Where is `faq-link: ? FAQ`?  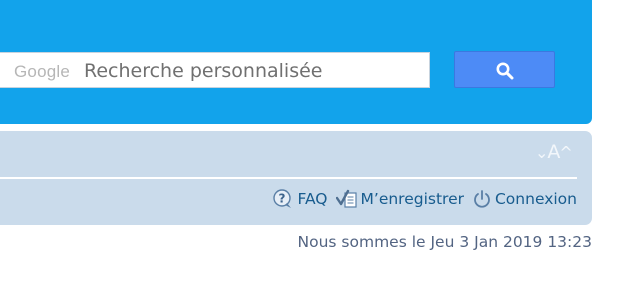
faq-link: ? FAQ is located at coordinates (300, 199).